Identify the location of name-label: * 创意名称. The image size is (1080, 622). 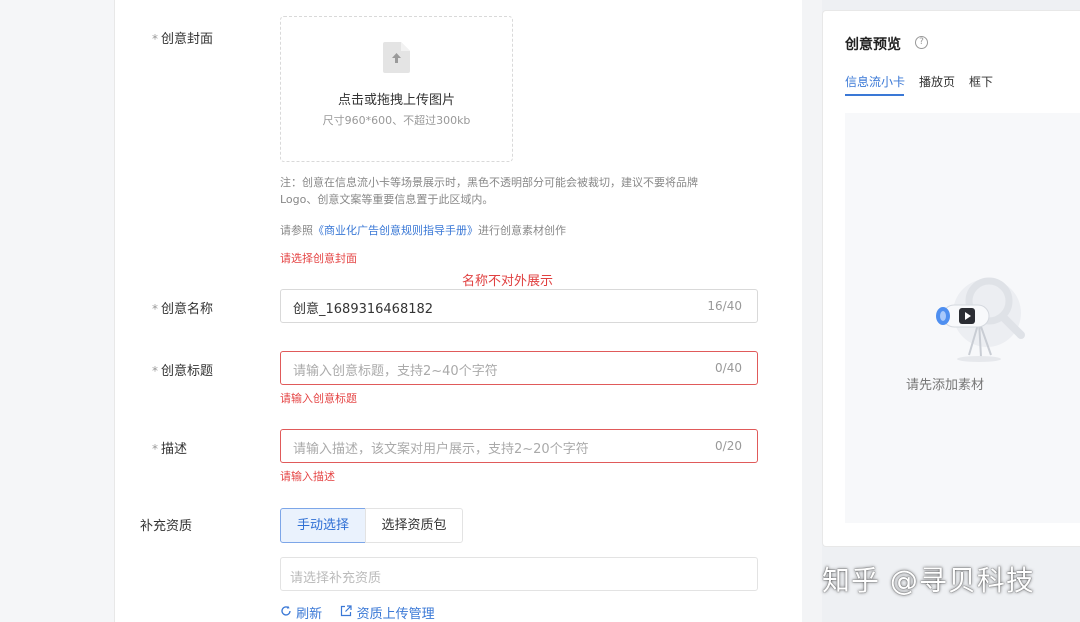
(182, 307).